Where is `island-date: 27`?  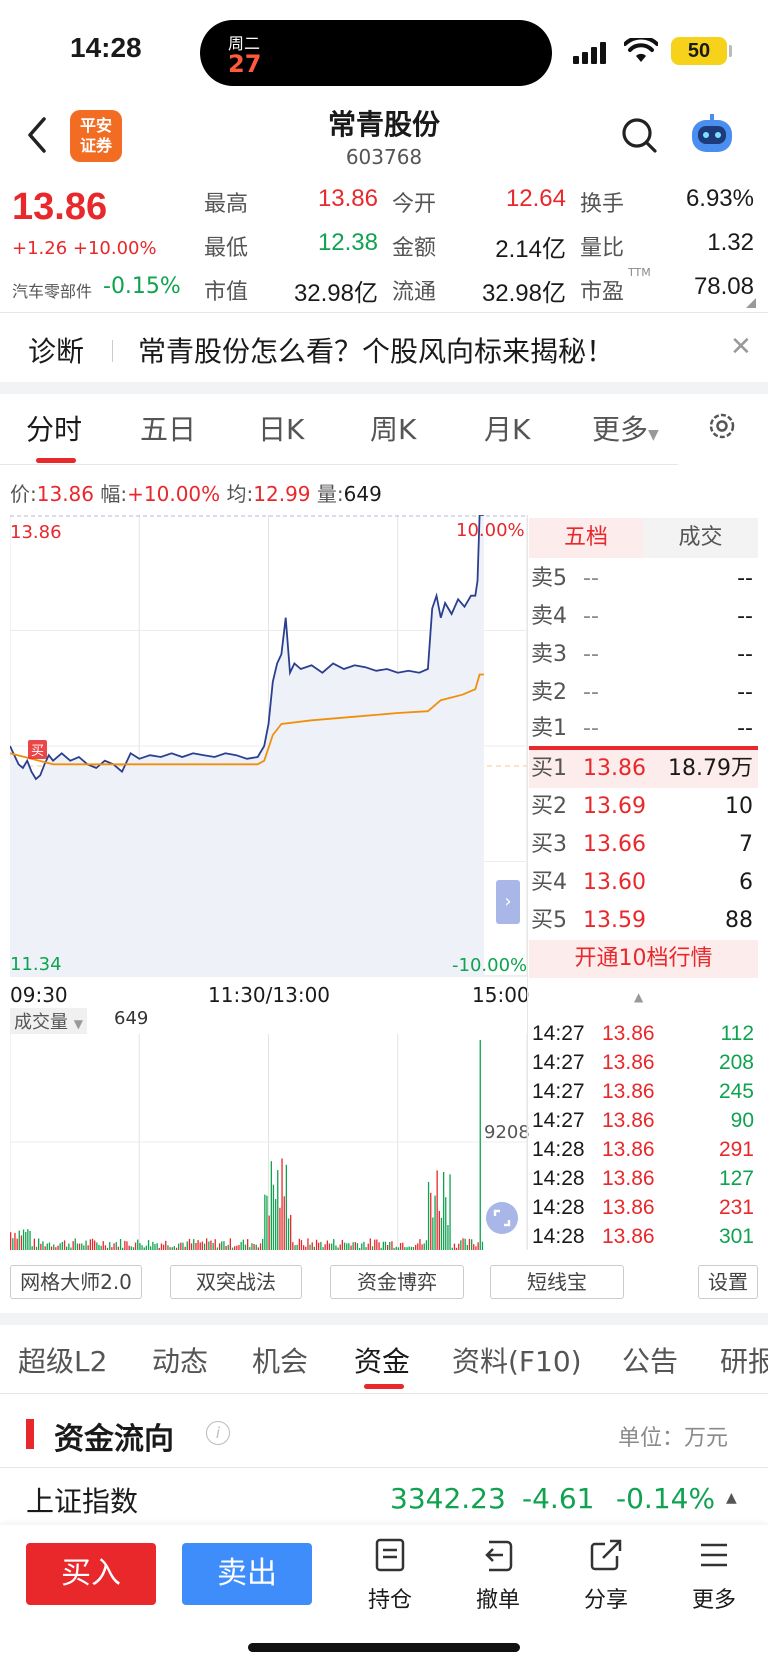
island-date: 27 is located at coordinates (245, 64).